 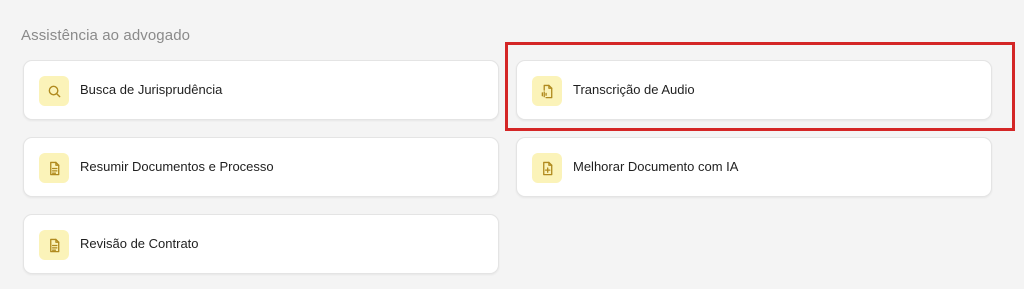 I want to click on card-label: Resumir Documentos e Processo, so click(x=177, y=166).